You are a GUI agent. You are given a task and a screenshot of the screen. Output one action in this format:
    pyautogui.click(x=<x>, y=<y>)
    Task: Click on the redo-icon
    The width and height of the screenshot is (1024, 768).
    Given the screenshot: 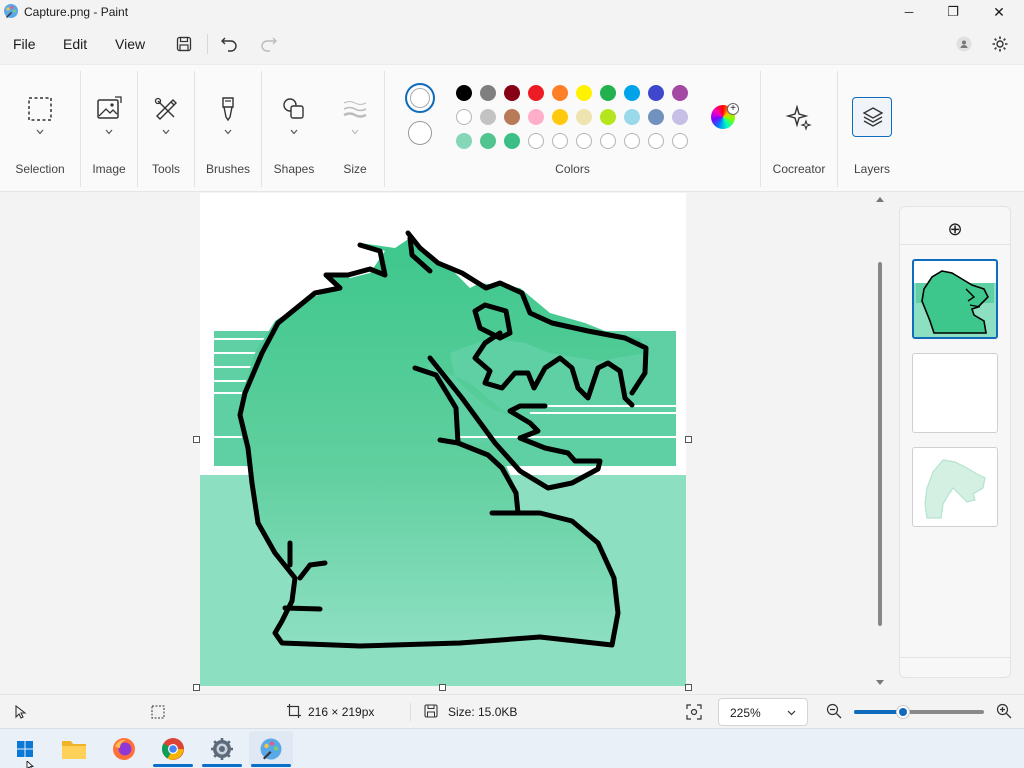 What is the action you would take?
    pyautogui.click(x=269, y=44)
    